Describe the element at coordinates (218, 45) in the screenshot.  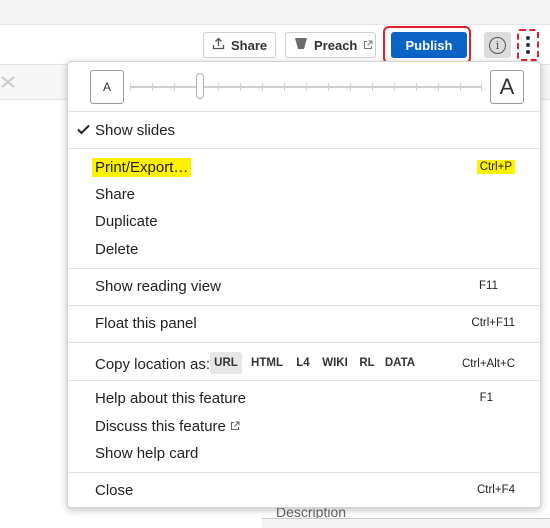
I see `upload-icon` at that location.